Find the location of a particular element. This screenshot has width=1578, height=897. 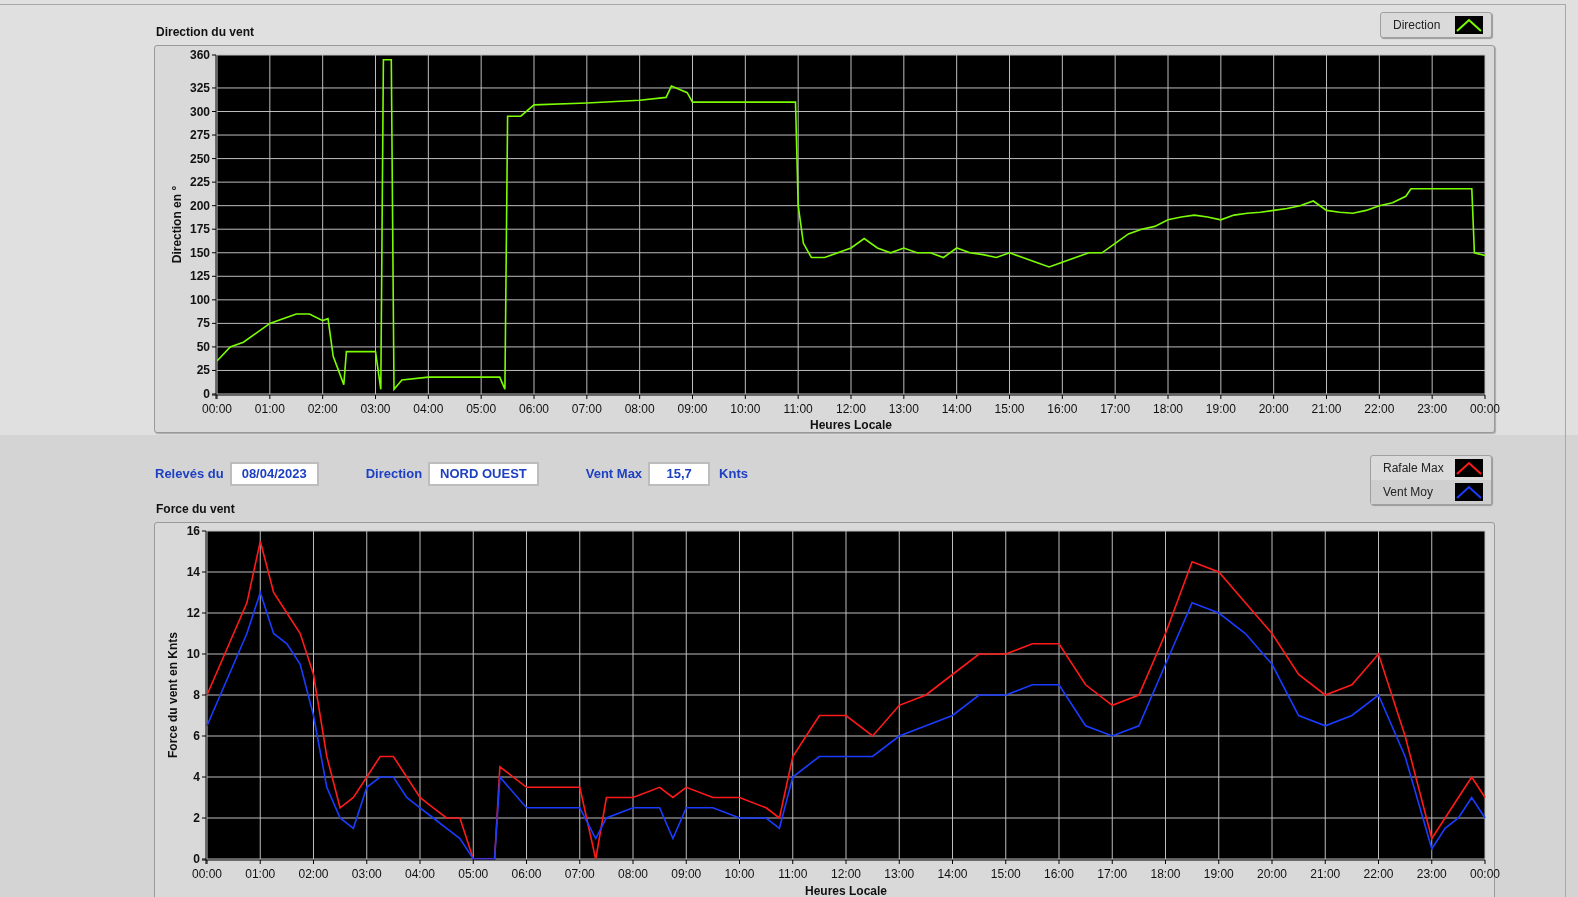

tick-label: 325 is located at coordinates (199, 87).